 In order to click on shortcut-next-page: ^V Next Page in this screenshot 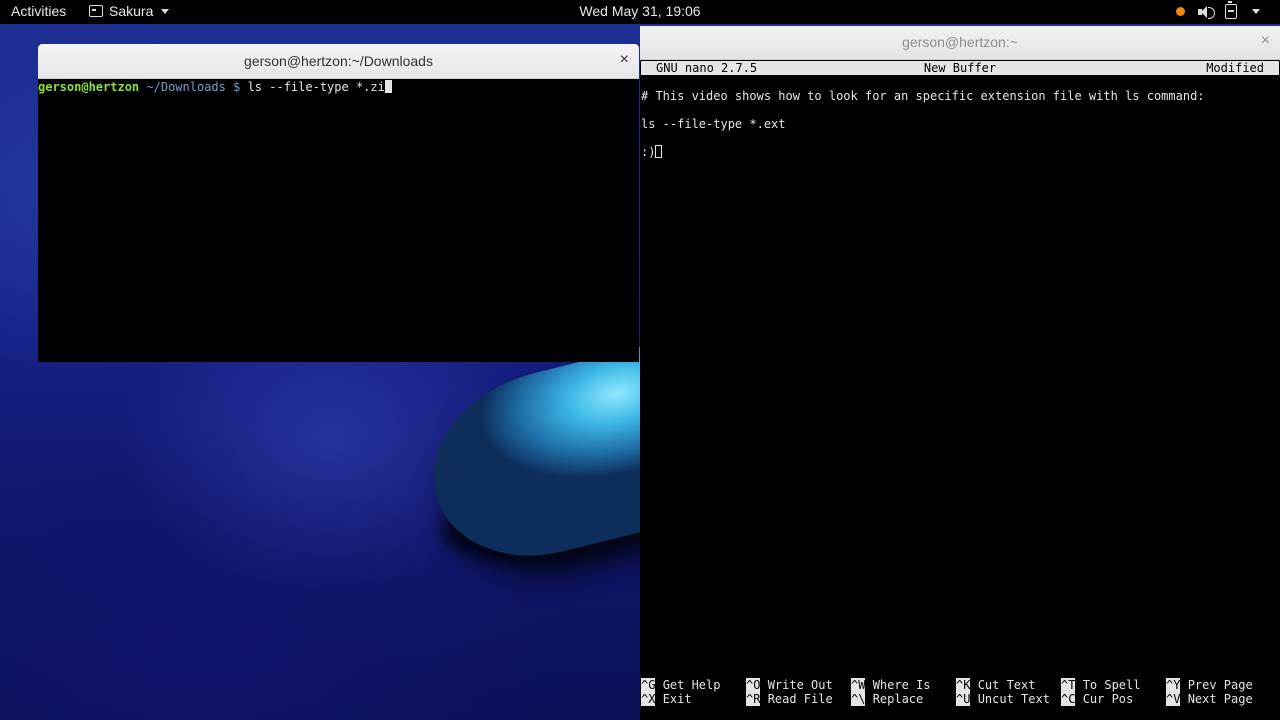, I will do `click(1209, 699)`.